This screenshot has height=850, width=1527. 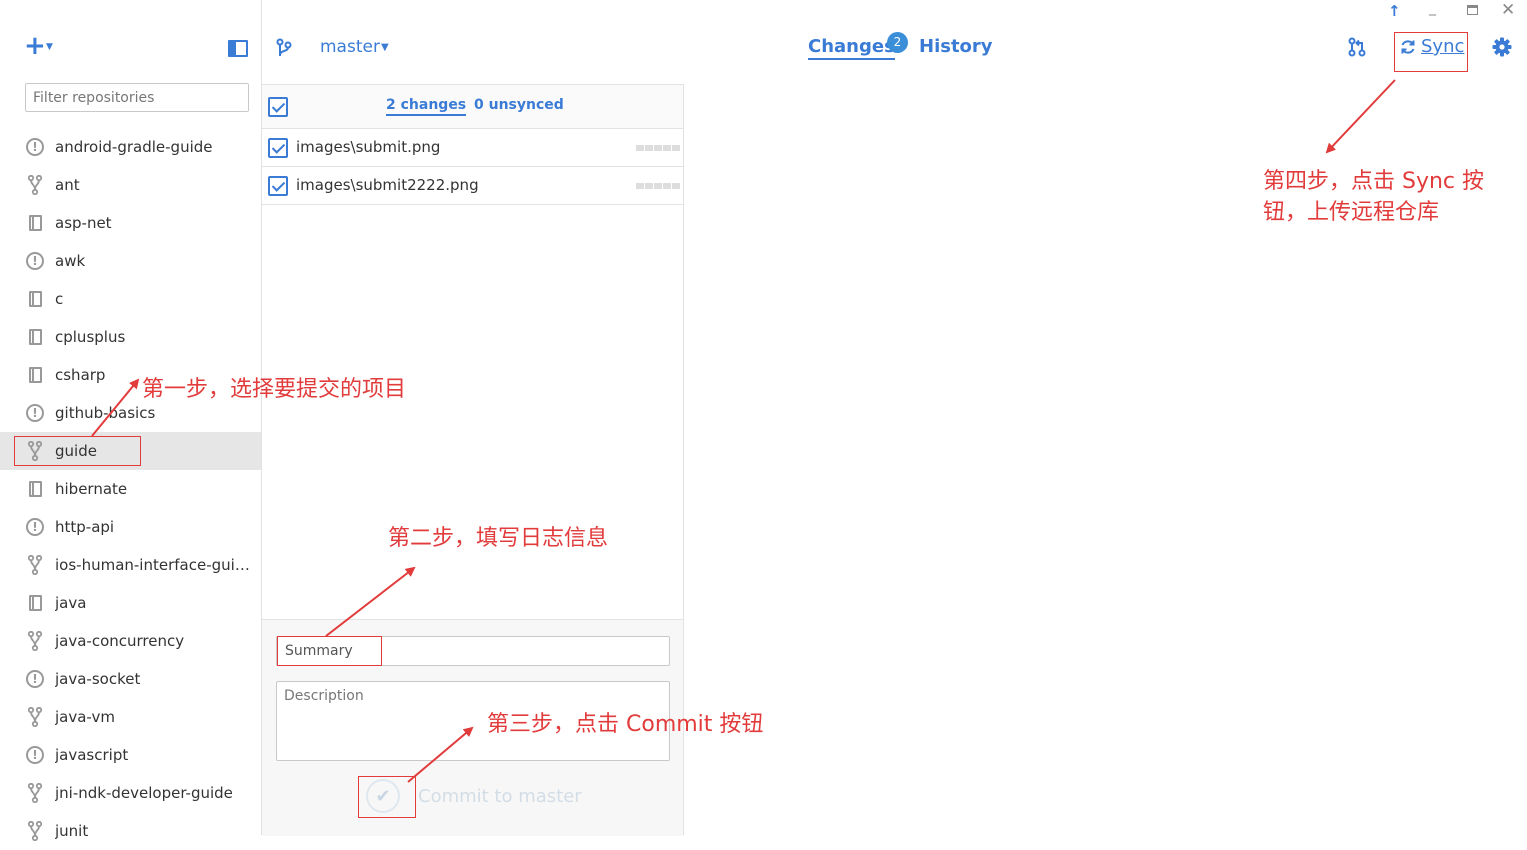 What do you see at coordinates (80, 375) in the screenshot?
I see `repository-name: csharp` at bounding box center [80, 375].